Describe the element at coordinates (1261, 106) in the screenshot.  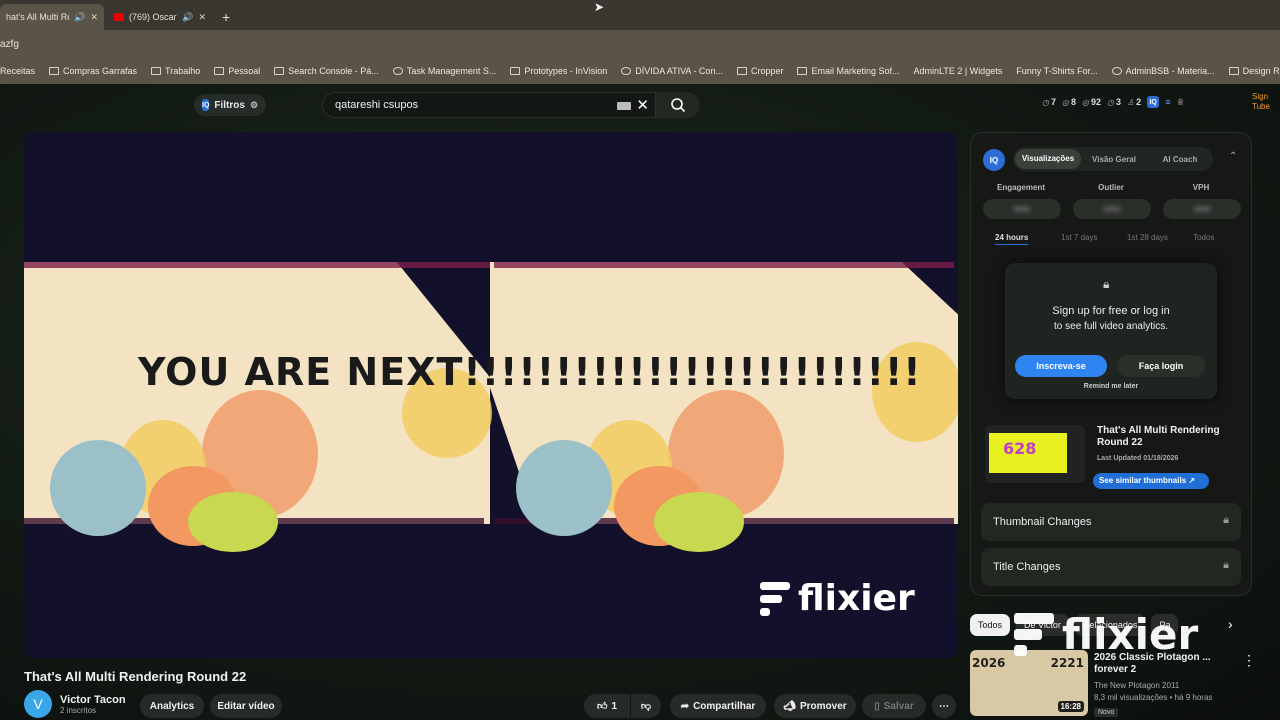
I see `signin-line: Tube` at that location.